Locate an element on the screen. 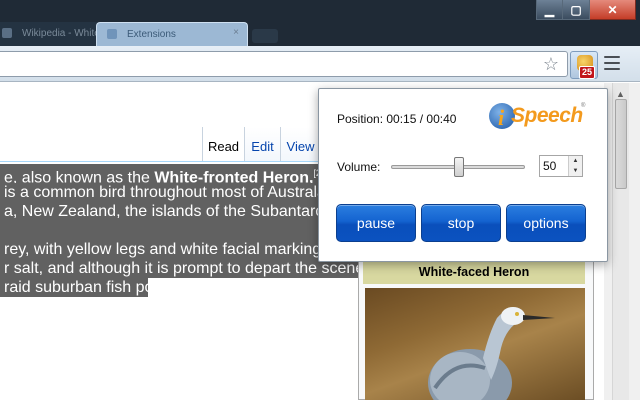 Image resolution: width=640 pixels, height=400 pixels. minimize-button: ▁ is located at coordinates (549, 10).